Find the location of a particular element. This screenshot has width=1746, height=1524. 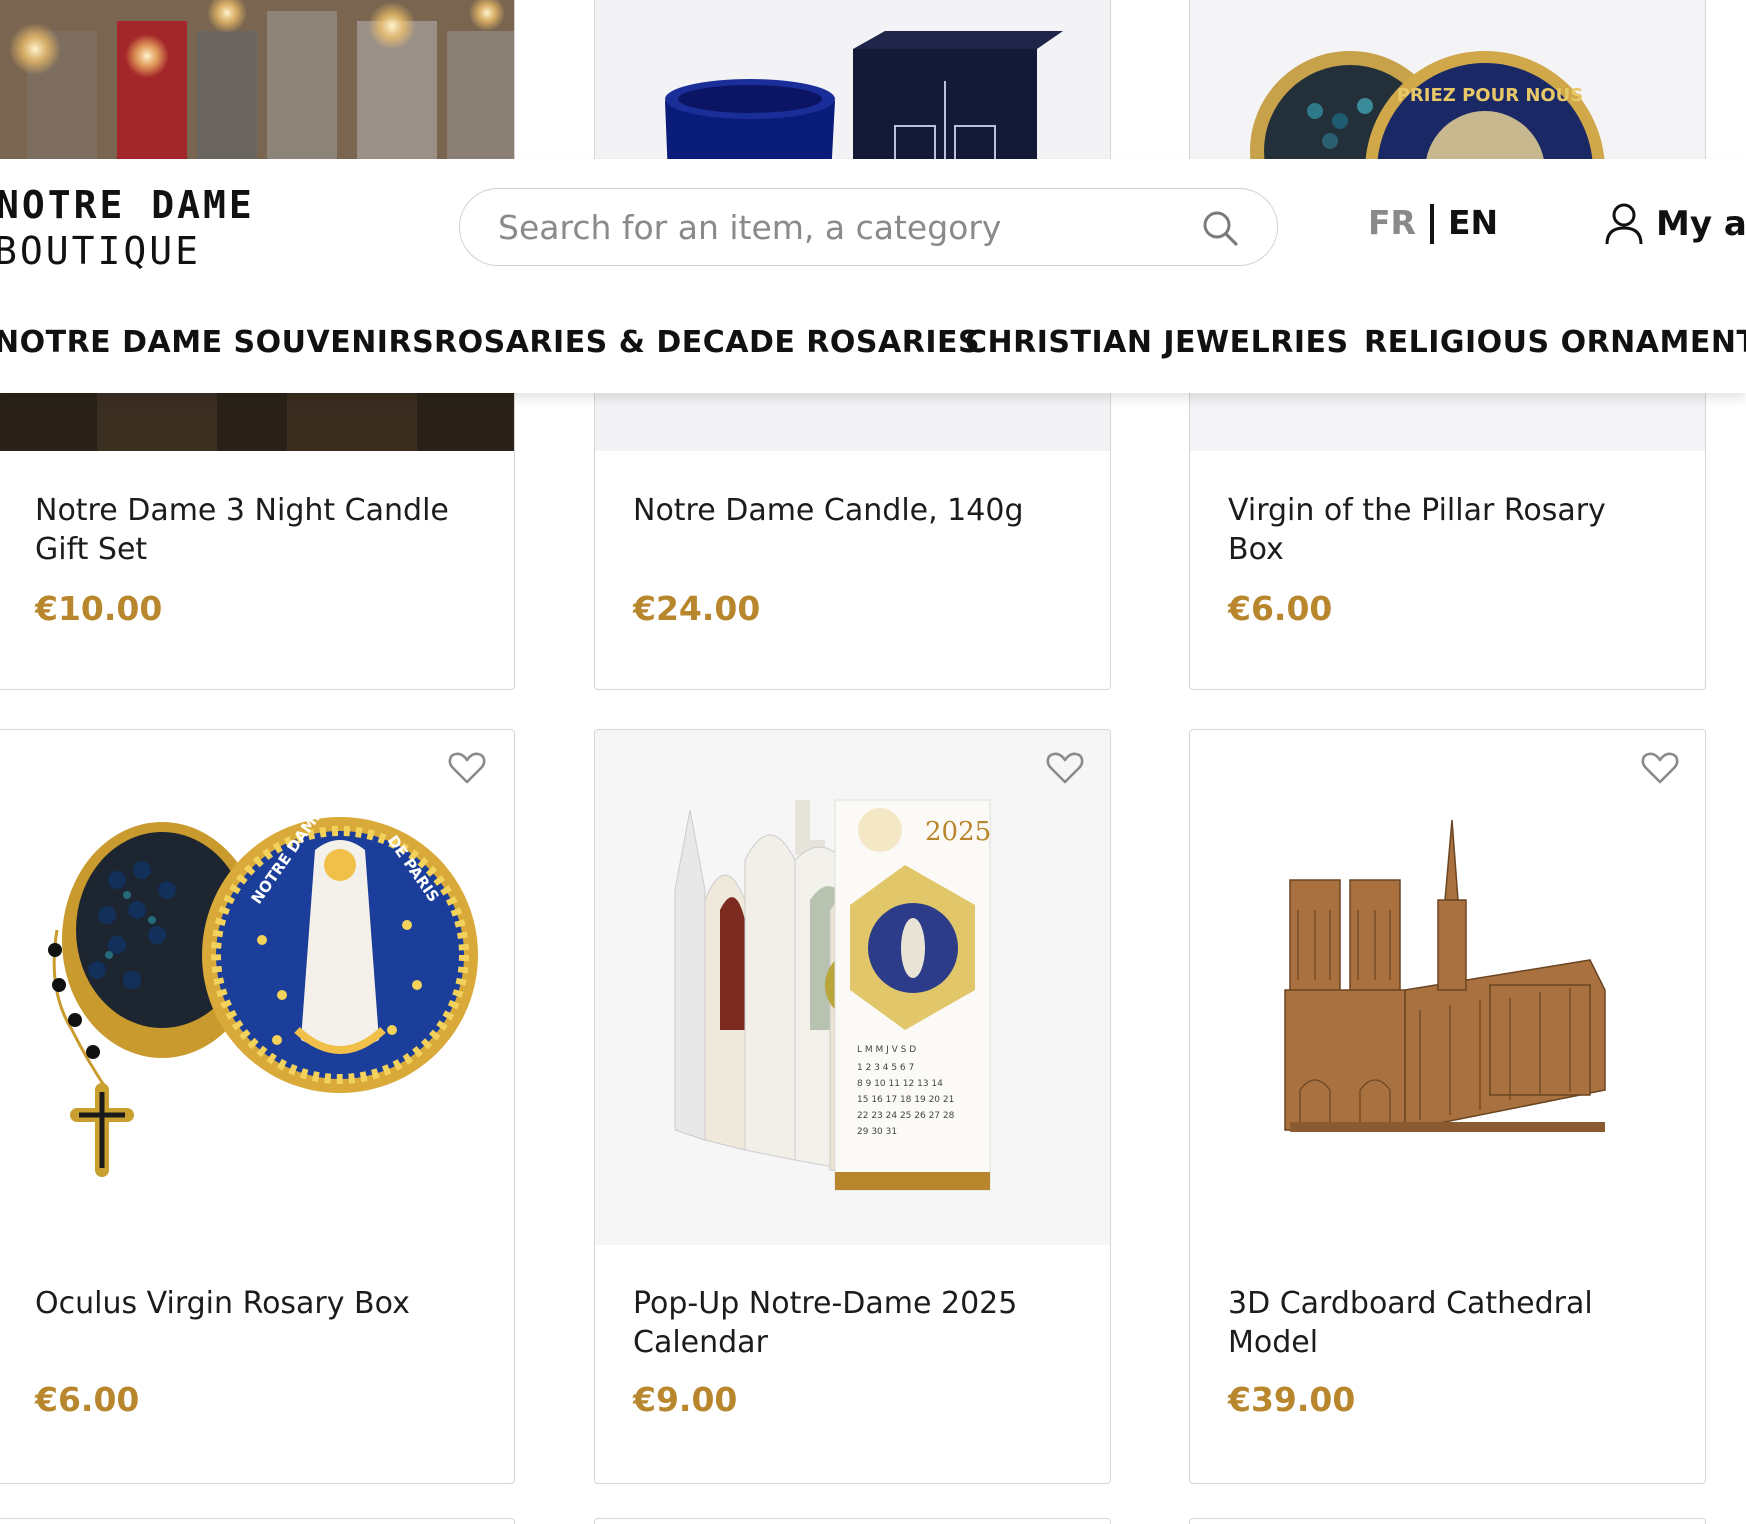

product-price: €39.00 is located at coordinates (1292, 1399).